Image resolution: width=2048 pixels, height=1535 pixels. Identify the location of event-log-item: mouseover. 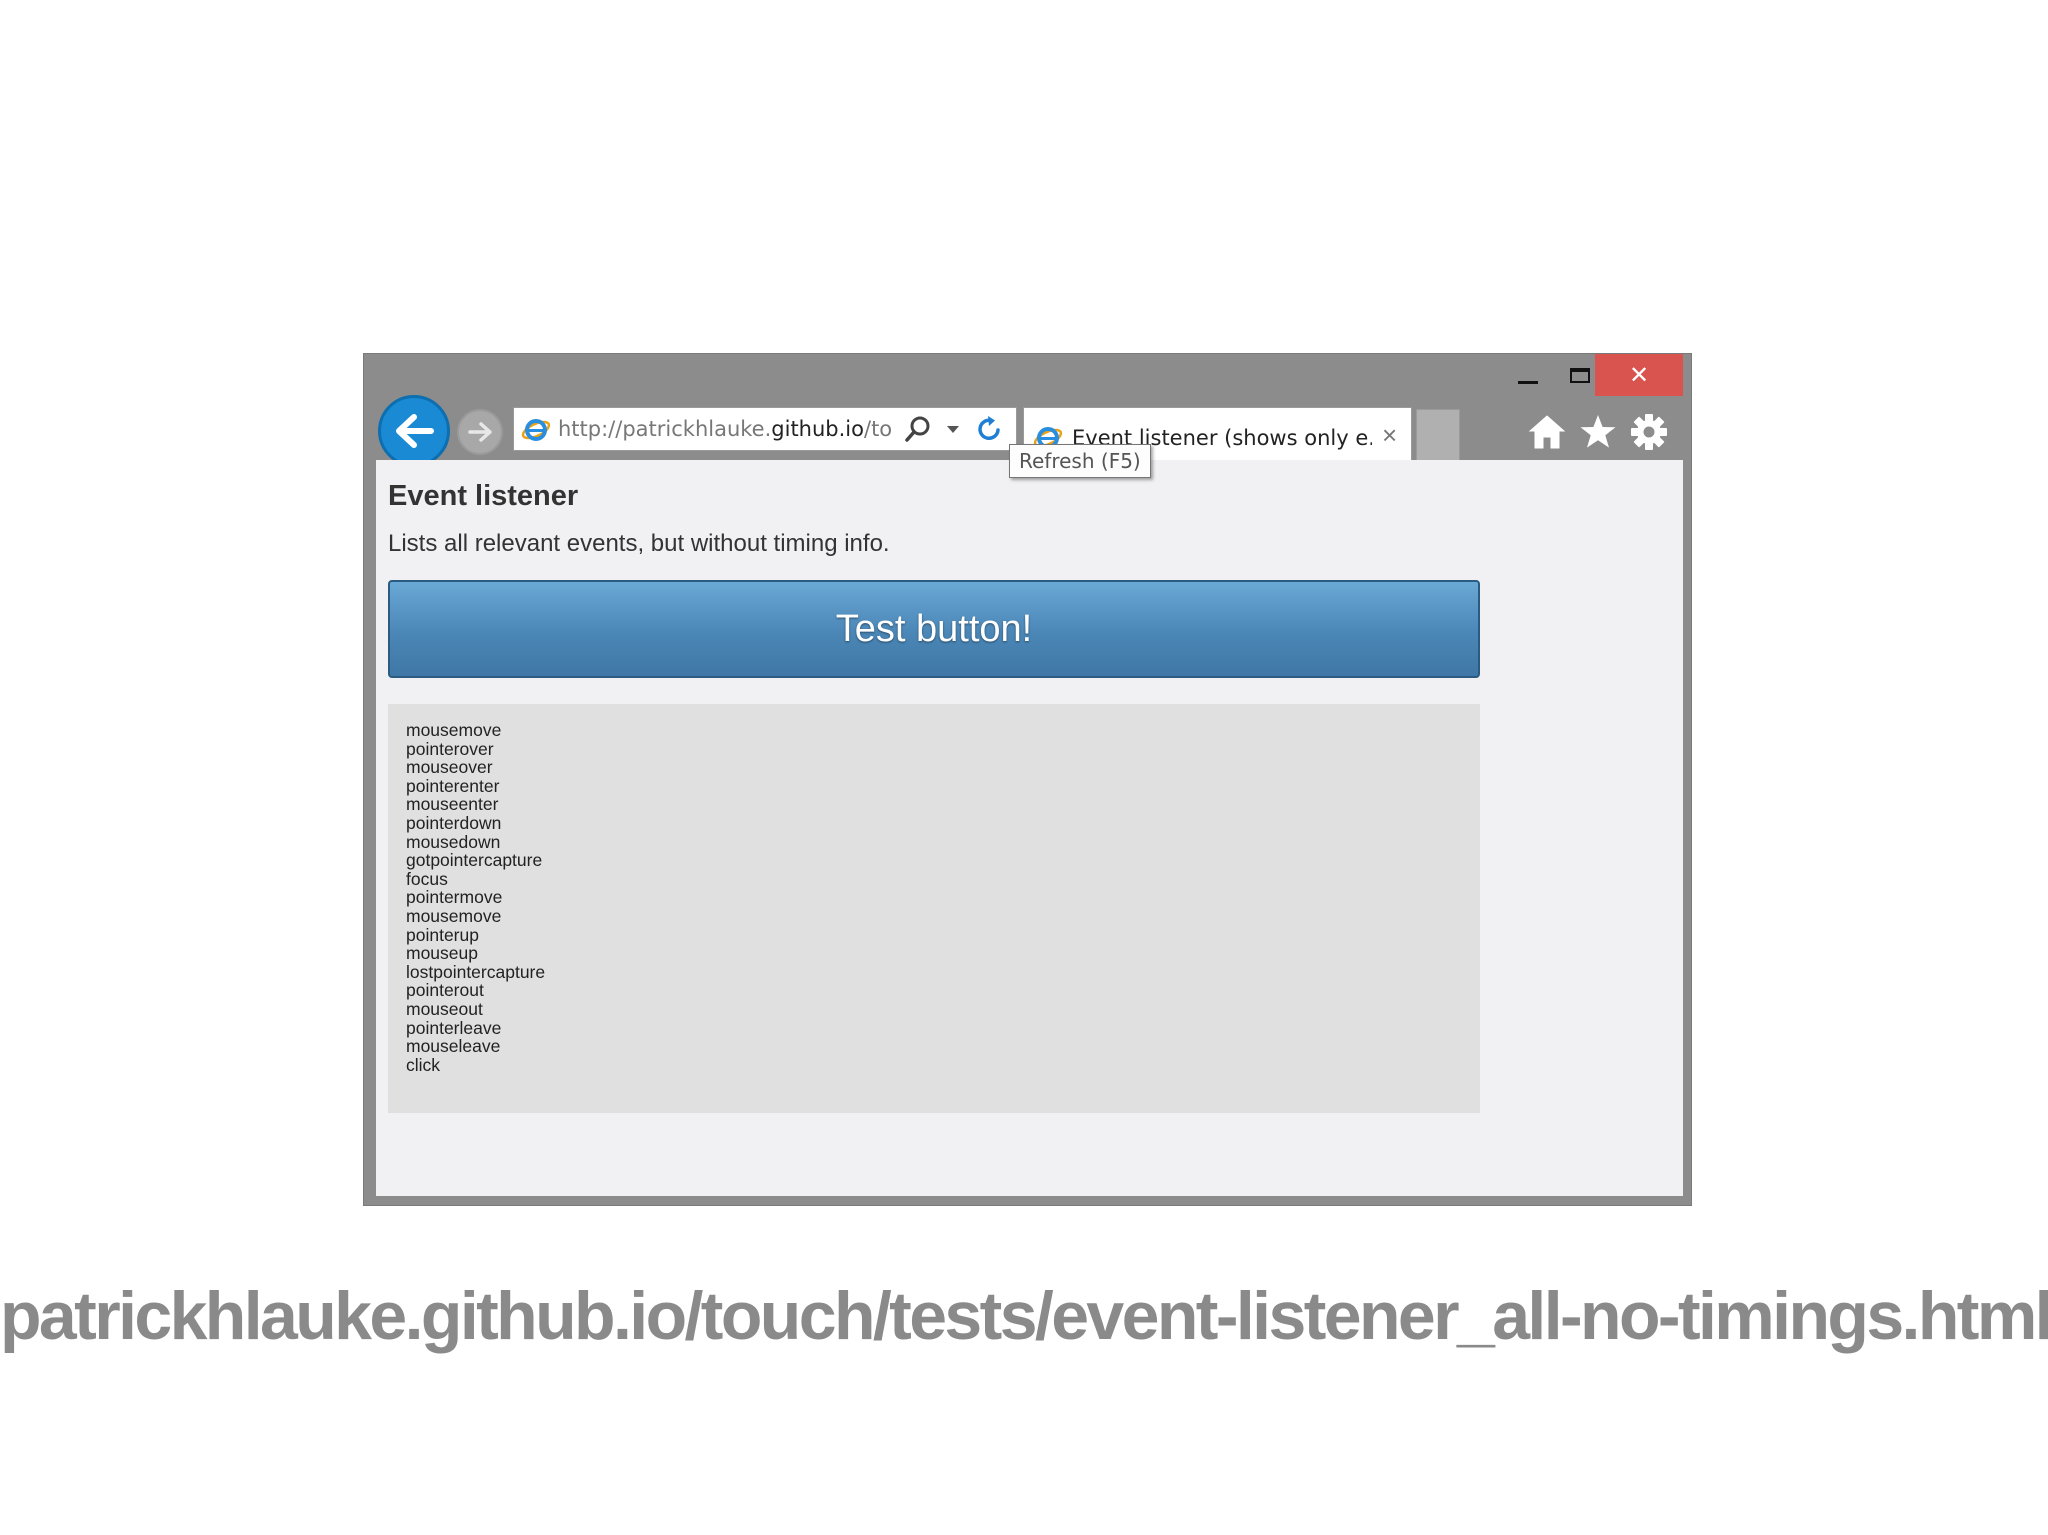
(449, 767).